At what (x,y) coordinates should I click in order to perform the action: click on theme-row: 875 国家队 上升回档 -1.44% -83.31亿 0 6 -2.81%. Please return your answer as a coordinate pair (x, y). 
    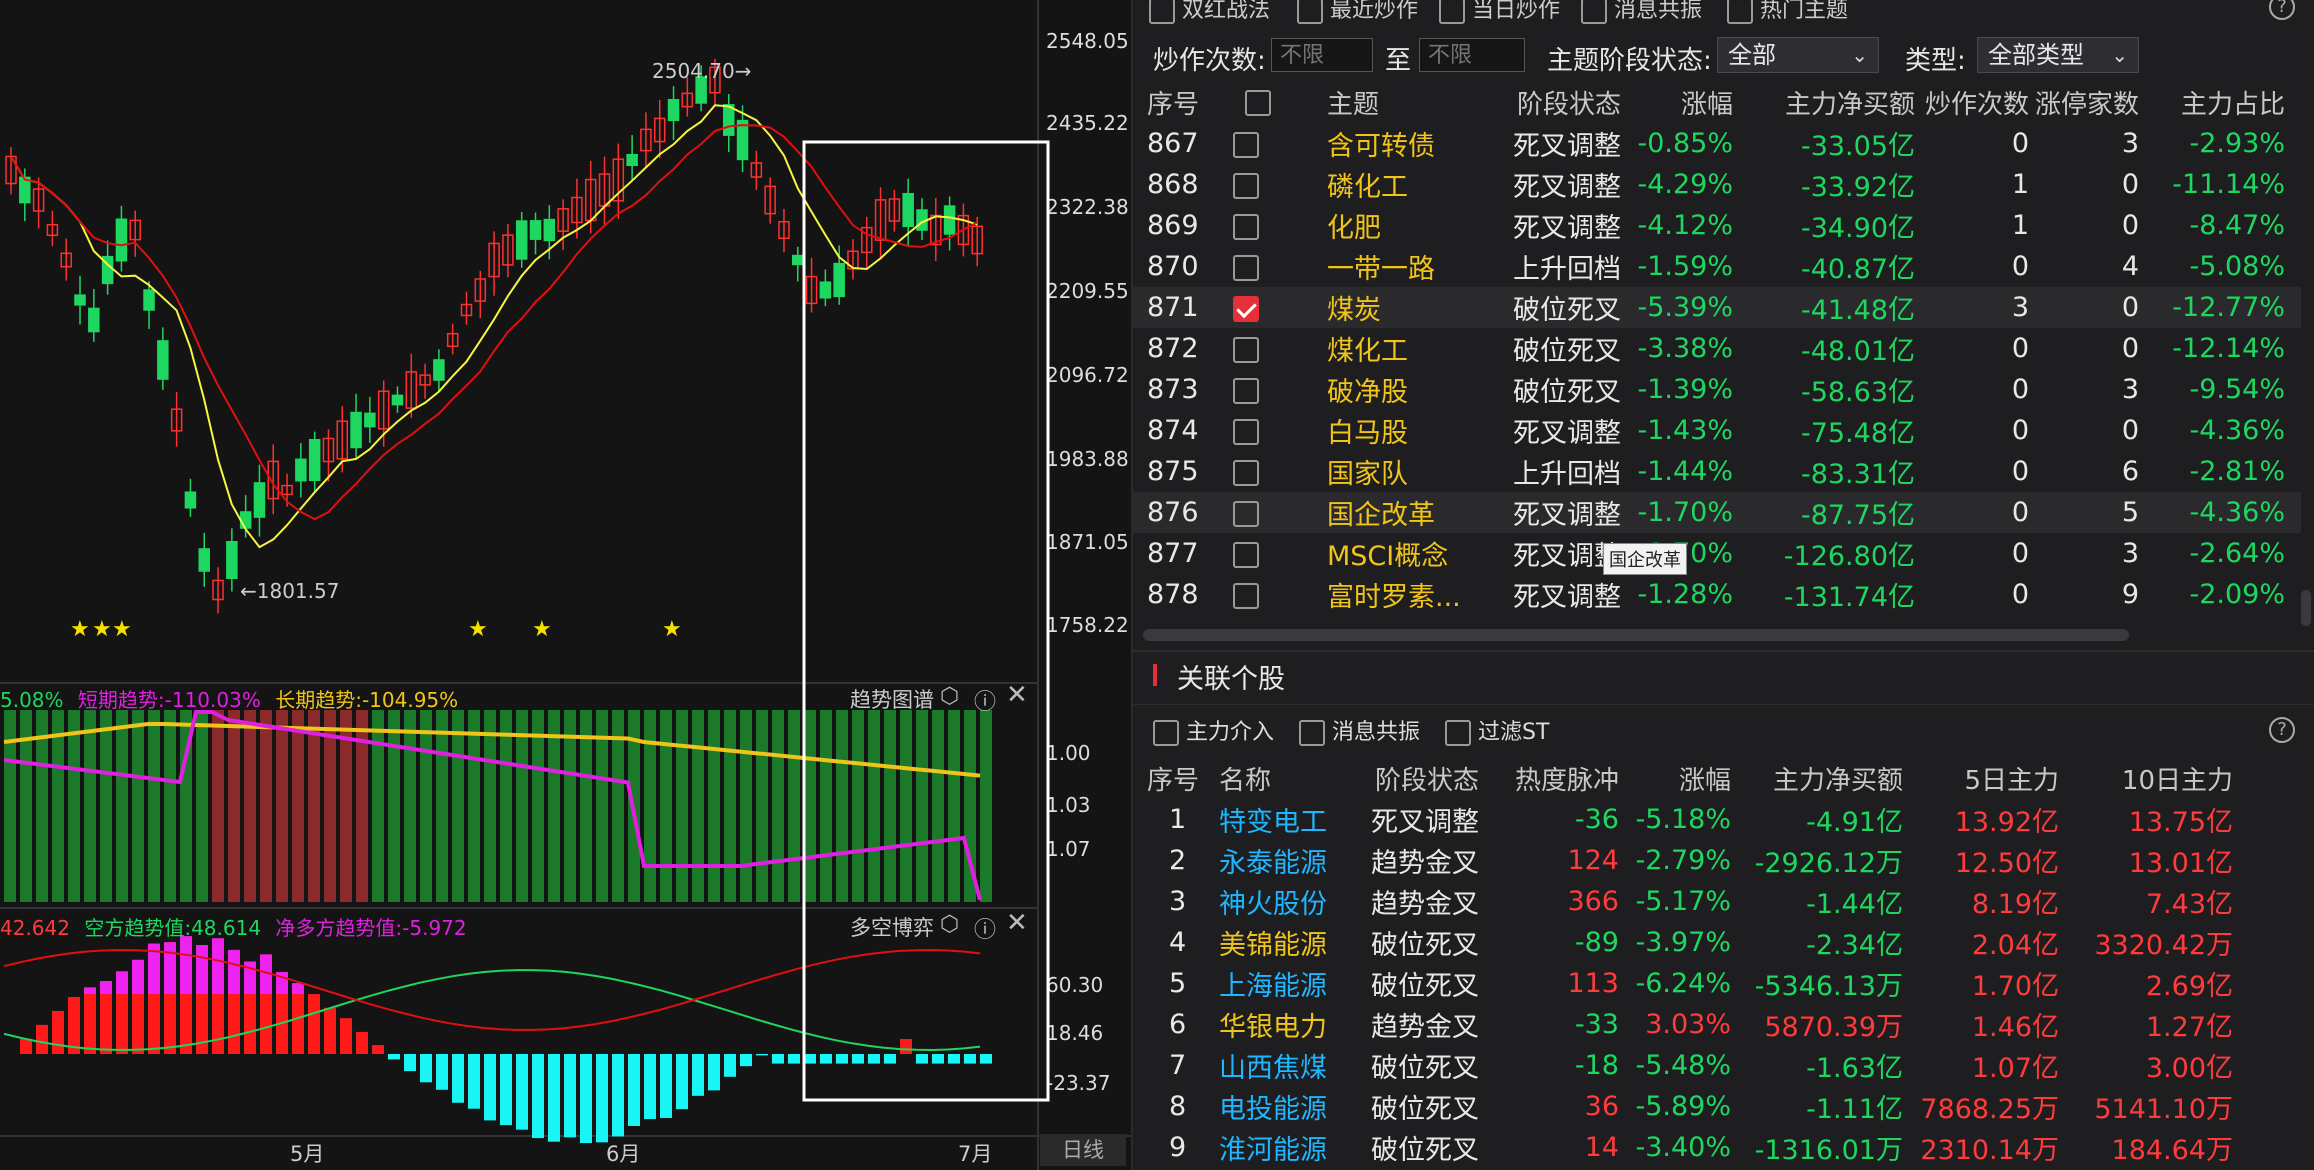
    Looking at the image, I should click on (1717, 471).